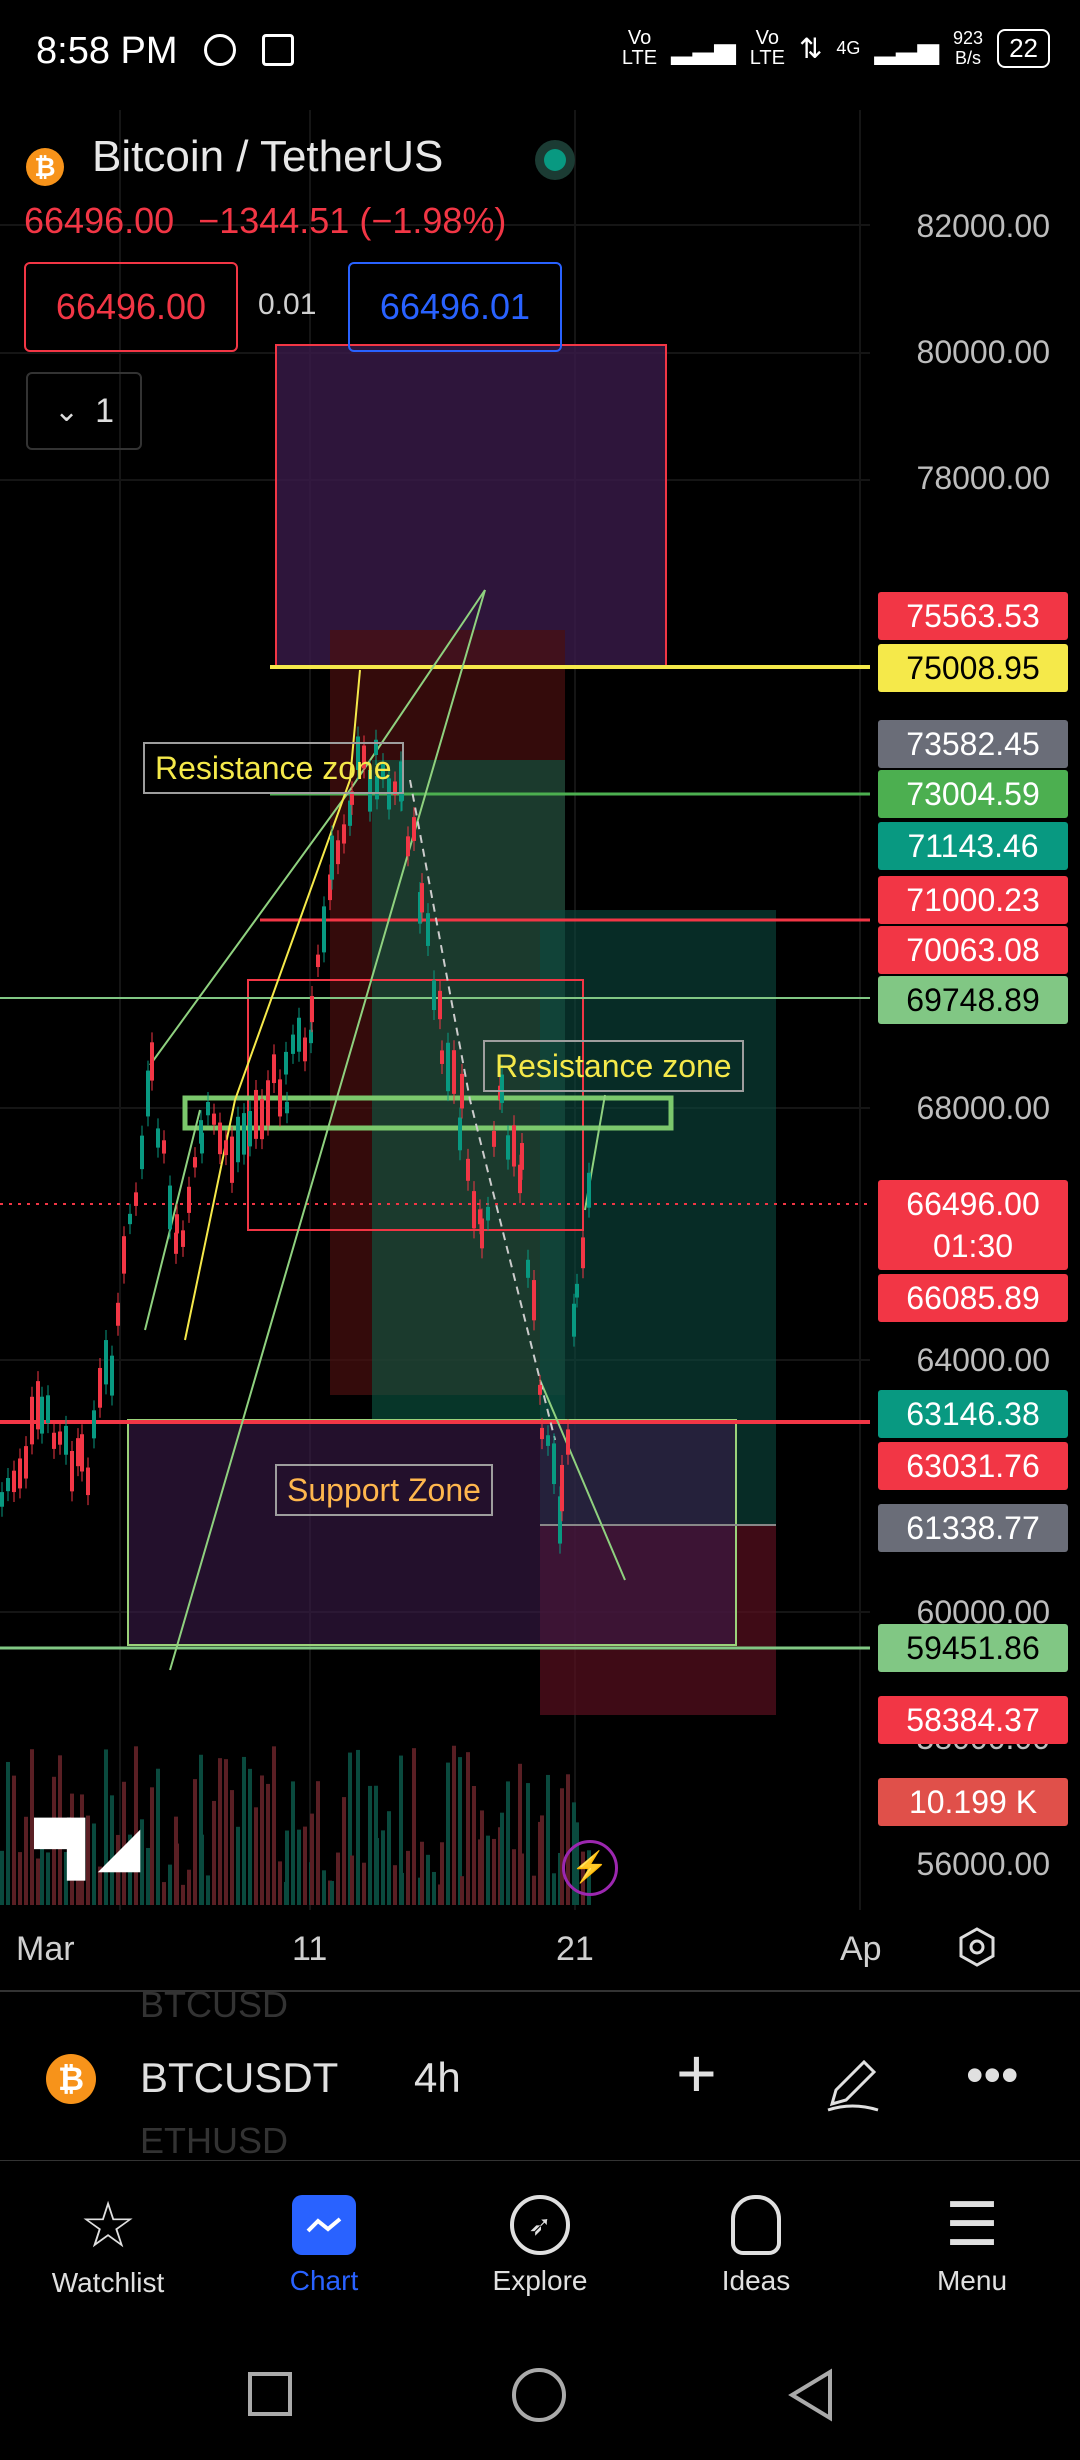 This screenshot has width=1080, height=2460. I want to click on home-icon, so click(539, 2395).